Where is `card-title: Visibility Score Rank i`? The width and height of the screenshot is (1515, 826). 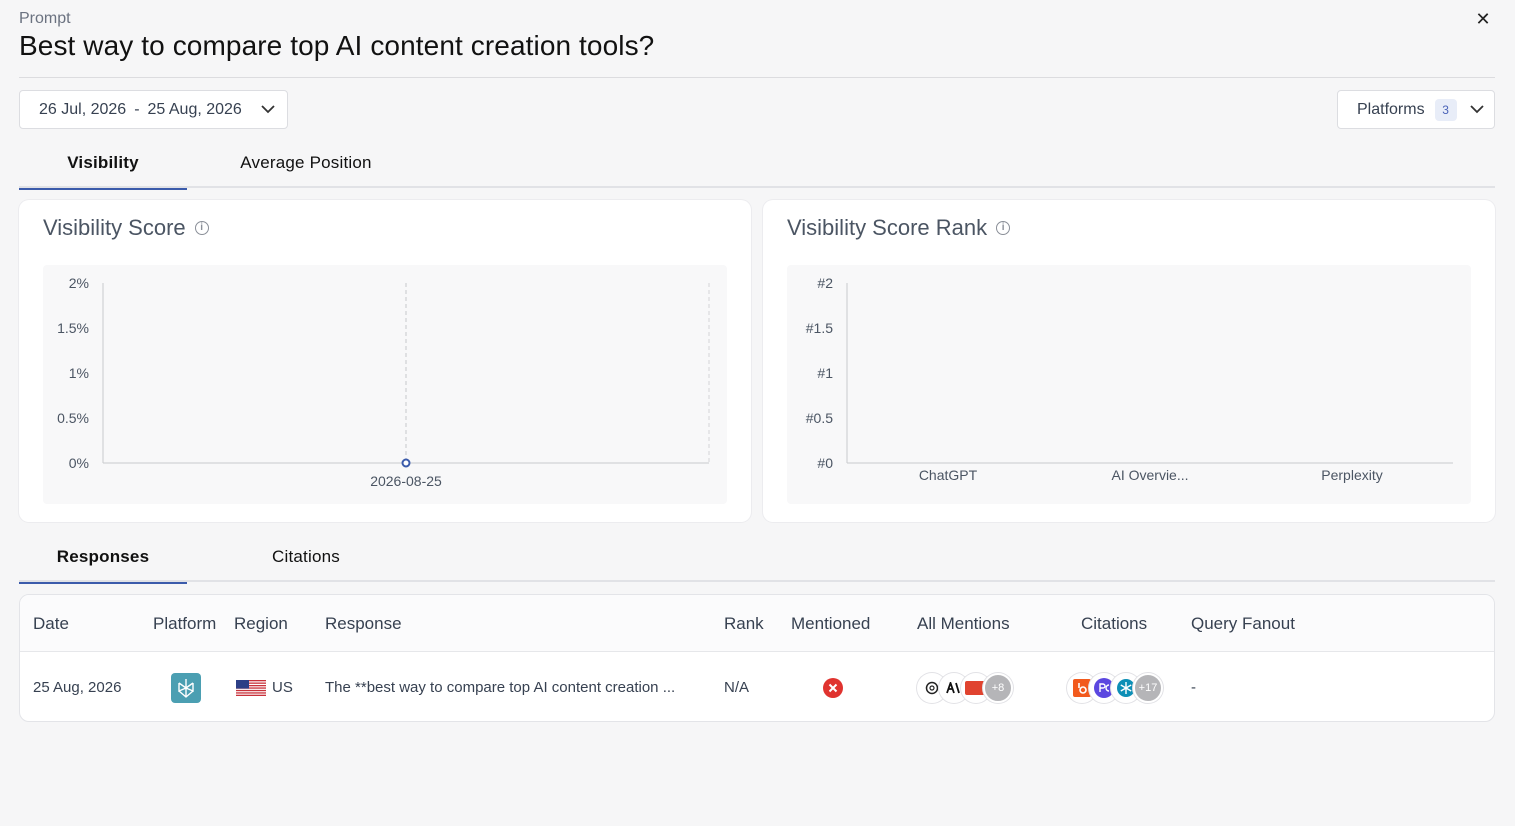
card-title: Visibility Score Rank i is located at coordinates (899, 228).